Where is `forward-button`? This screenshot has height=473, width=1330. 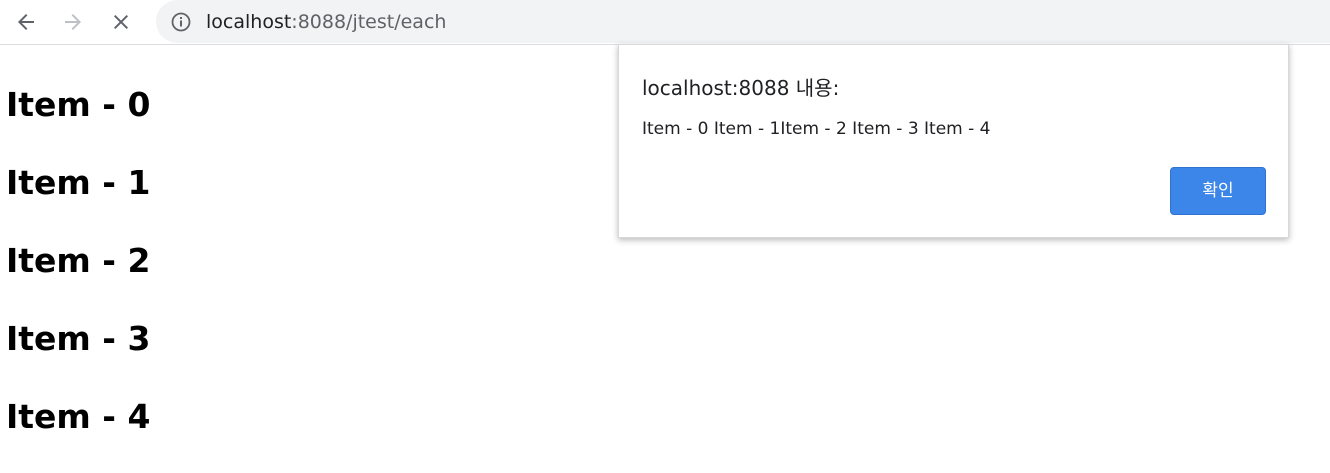
forward-button is located at coordinates (73, 22).